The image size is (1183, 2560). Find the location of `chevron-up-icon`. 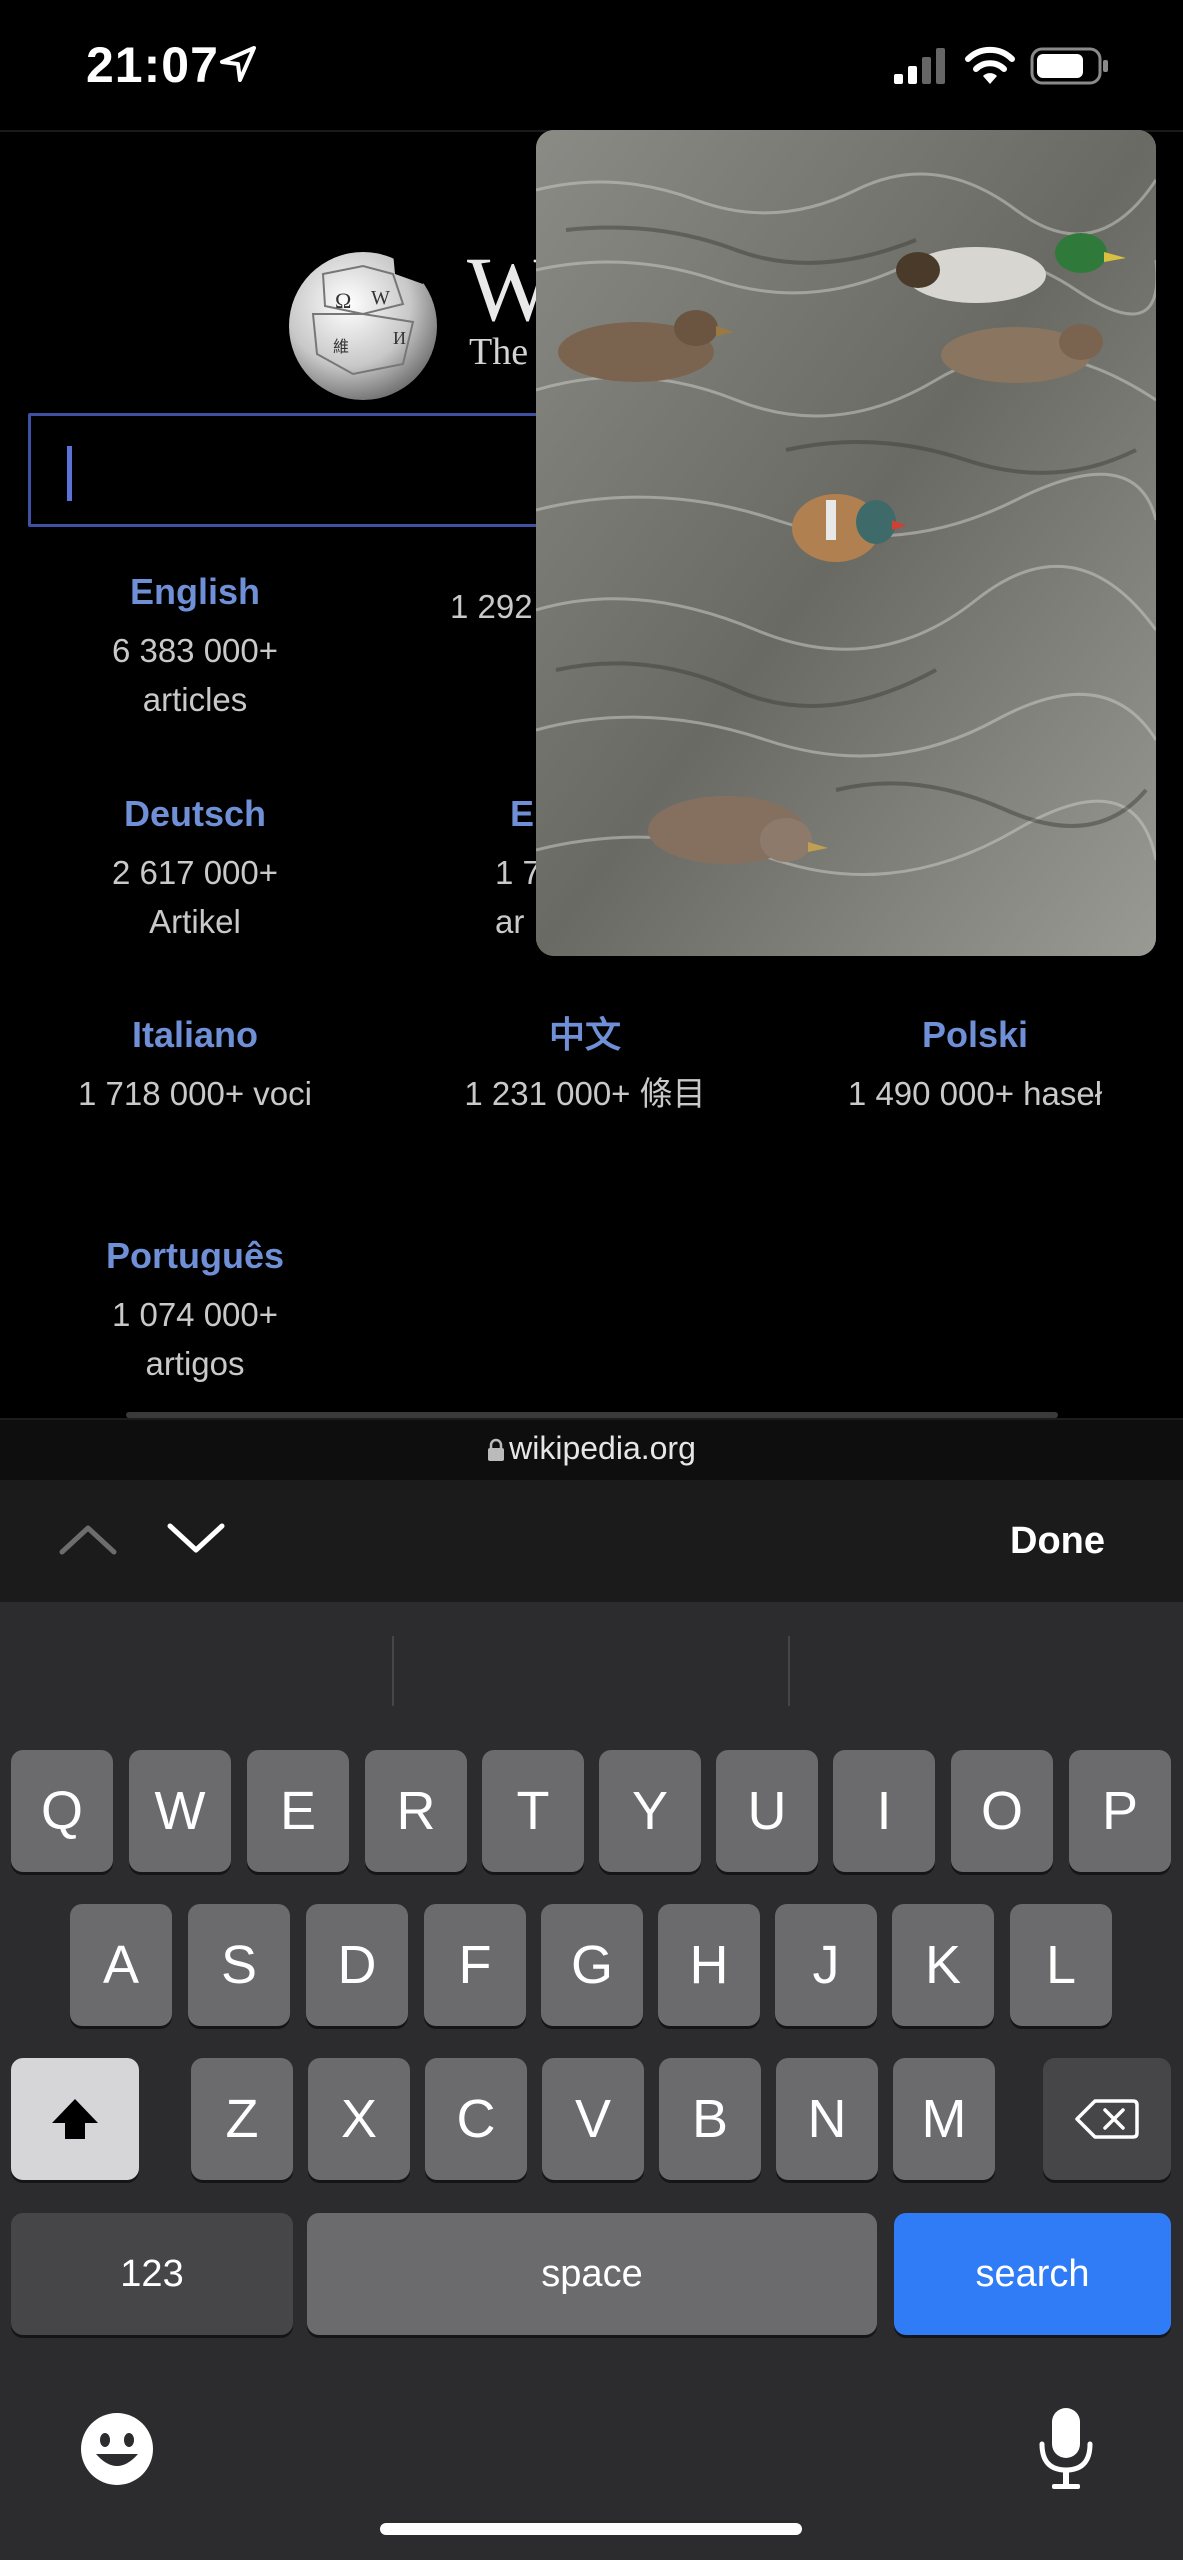

chevron-up-icon is located at coordinates (88, 1539).